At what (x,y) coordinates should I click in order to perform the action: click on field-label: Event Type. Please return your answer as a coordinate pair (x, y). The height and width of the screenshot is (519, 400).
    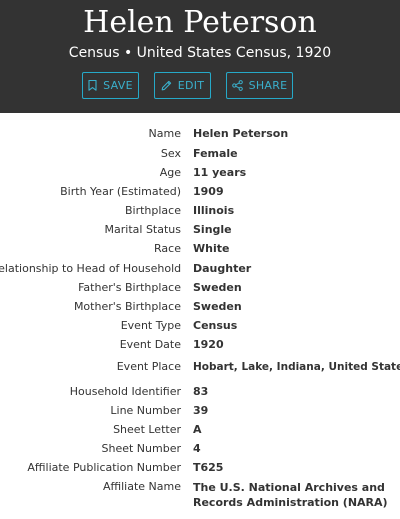
    Looking at the image, I should click on (150, 325).